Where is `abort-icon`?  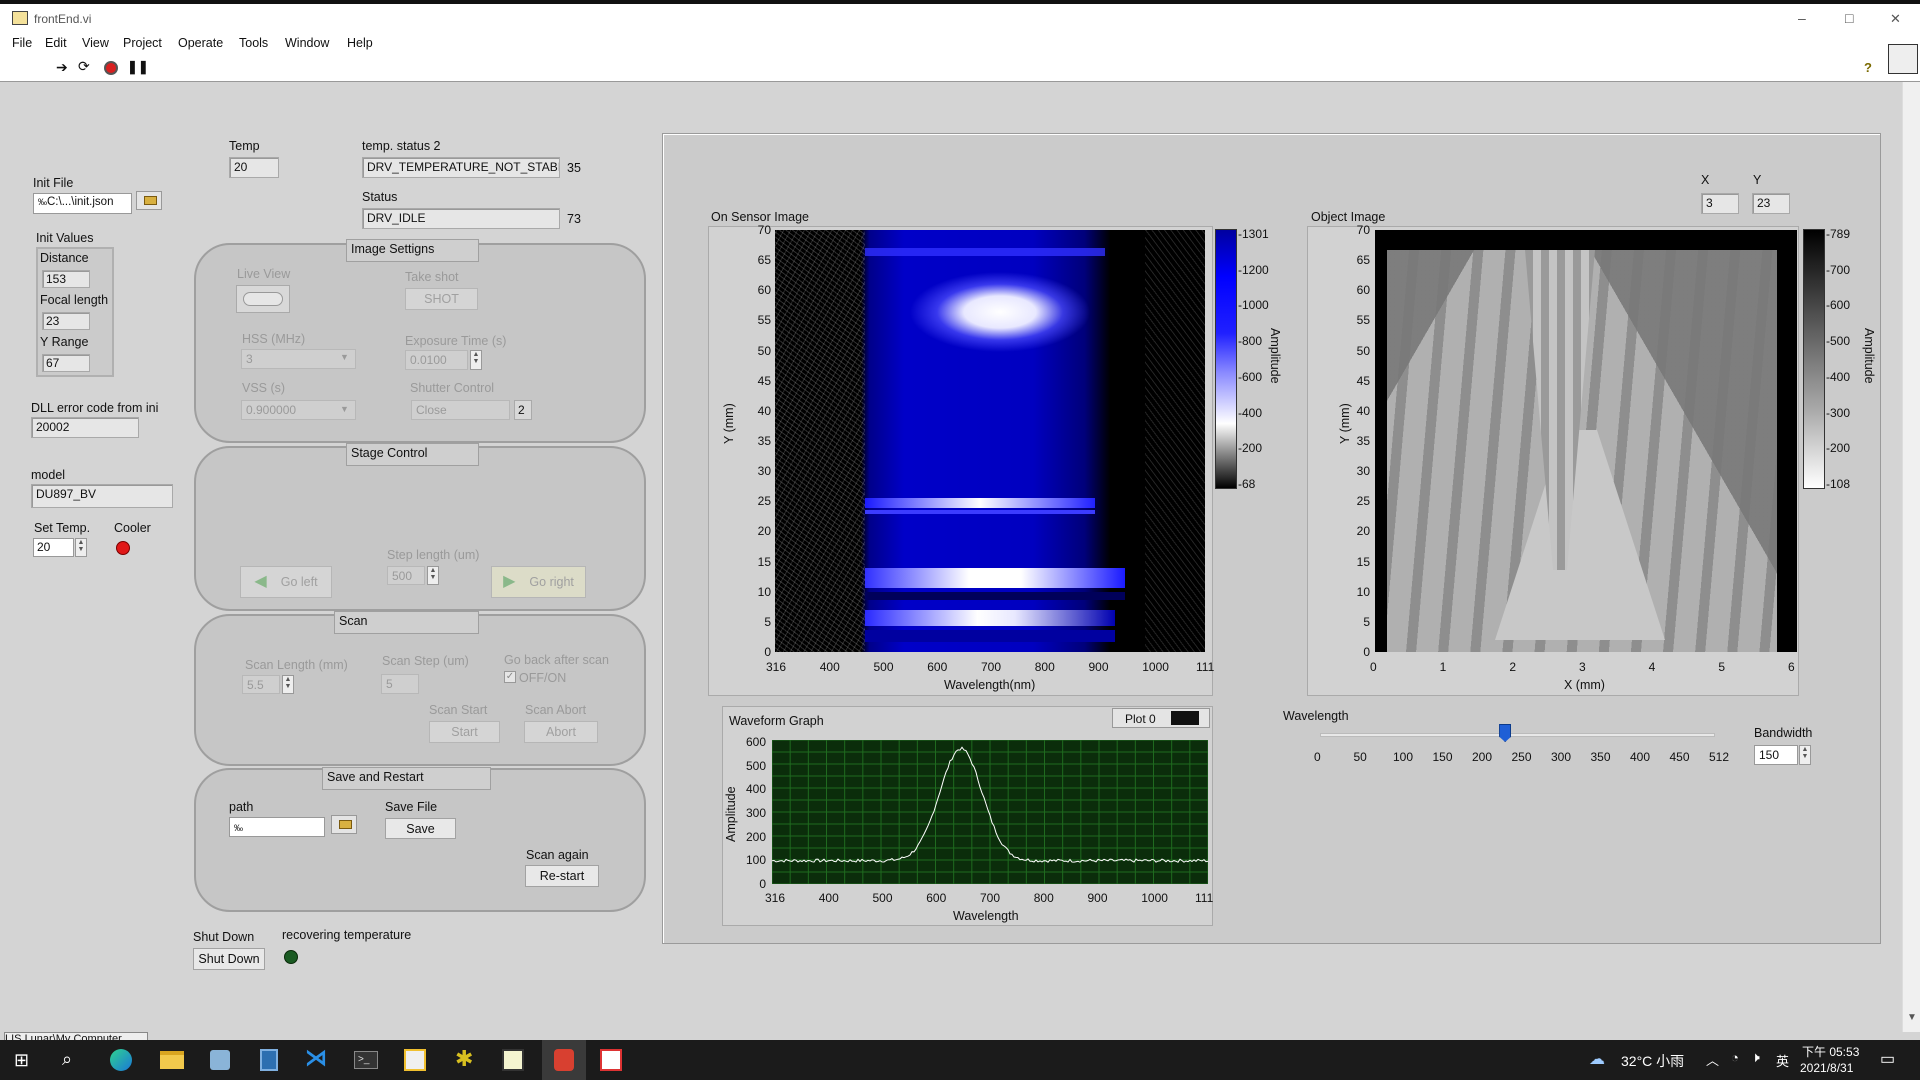 abort-icon is located at coordinates (111, 68).